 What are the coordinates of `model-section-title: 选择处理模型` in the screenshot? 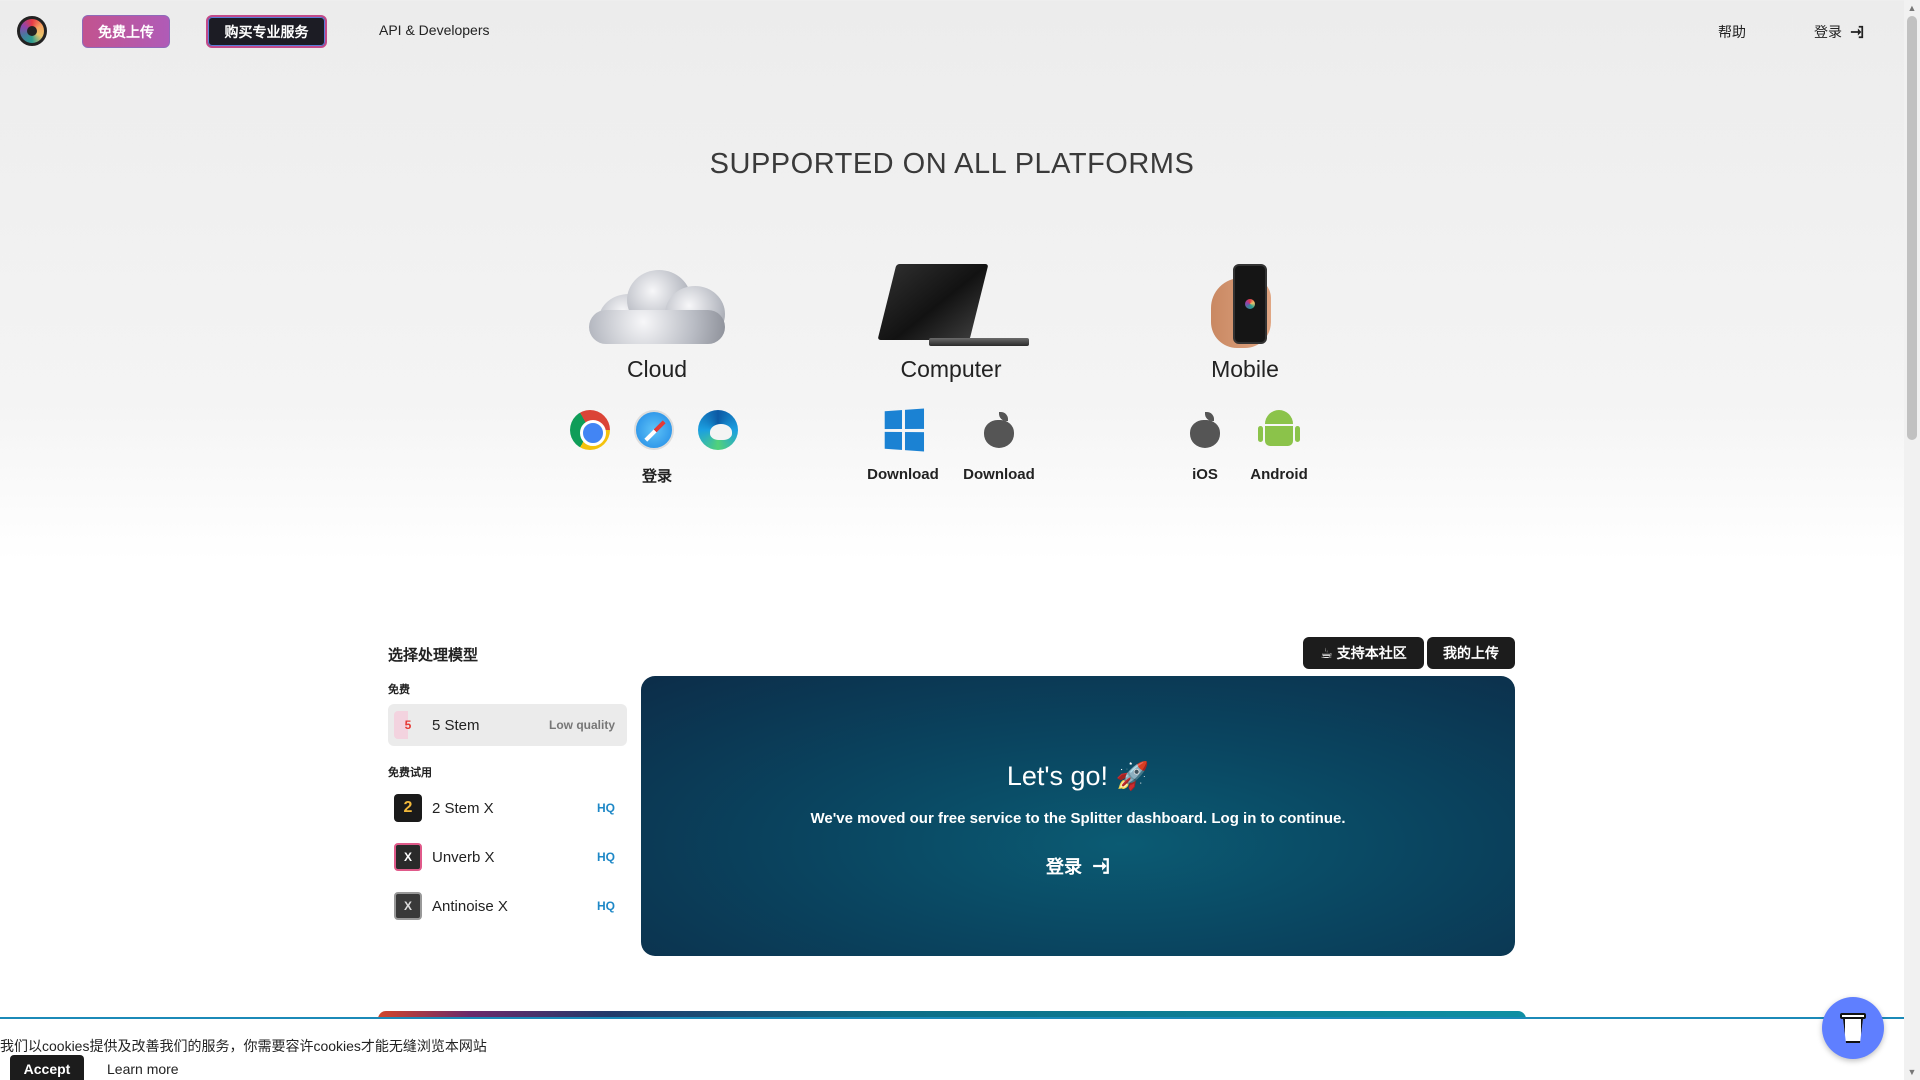 It's located at (433, 655).